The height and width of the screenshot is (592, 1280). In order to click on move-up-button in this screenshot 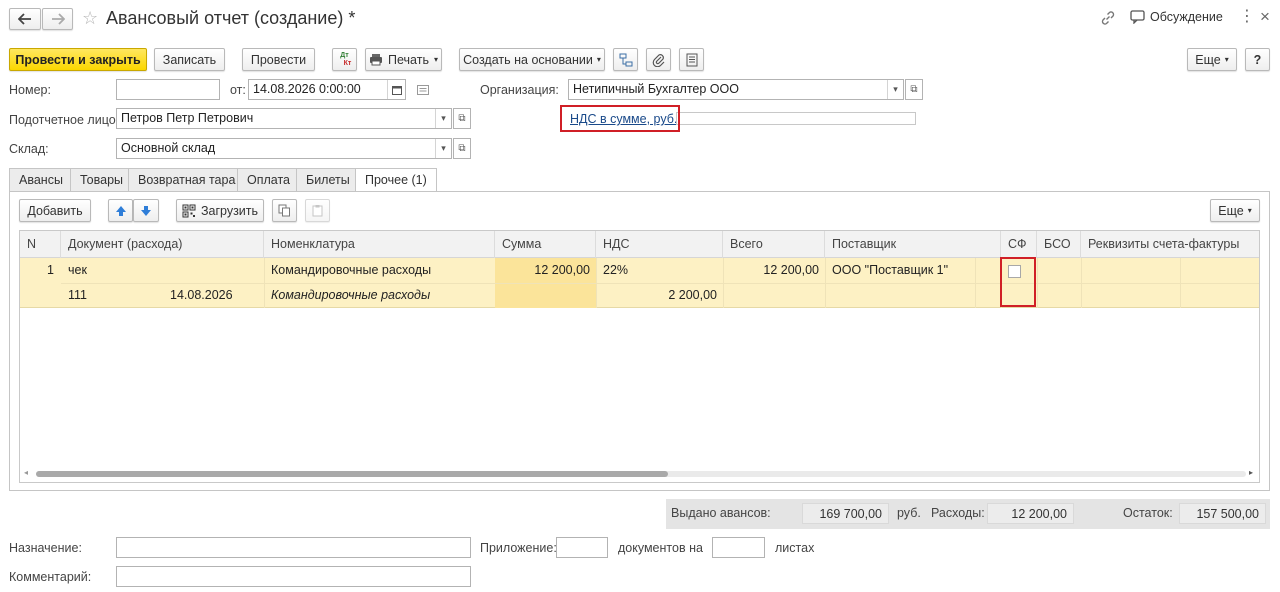, I will do `click(120, 210)`.